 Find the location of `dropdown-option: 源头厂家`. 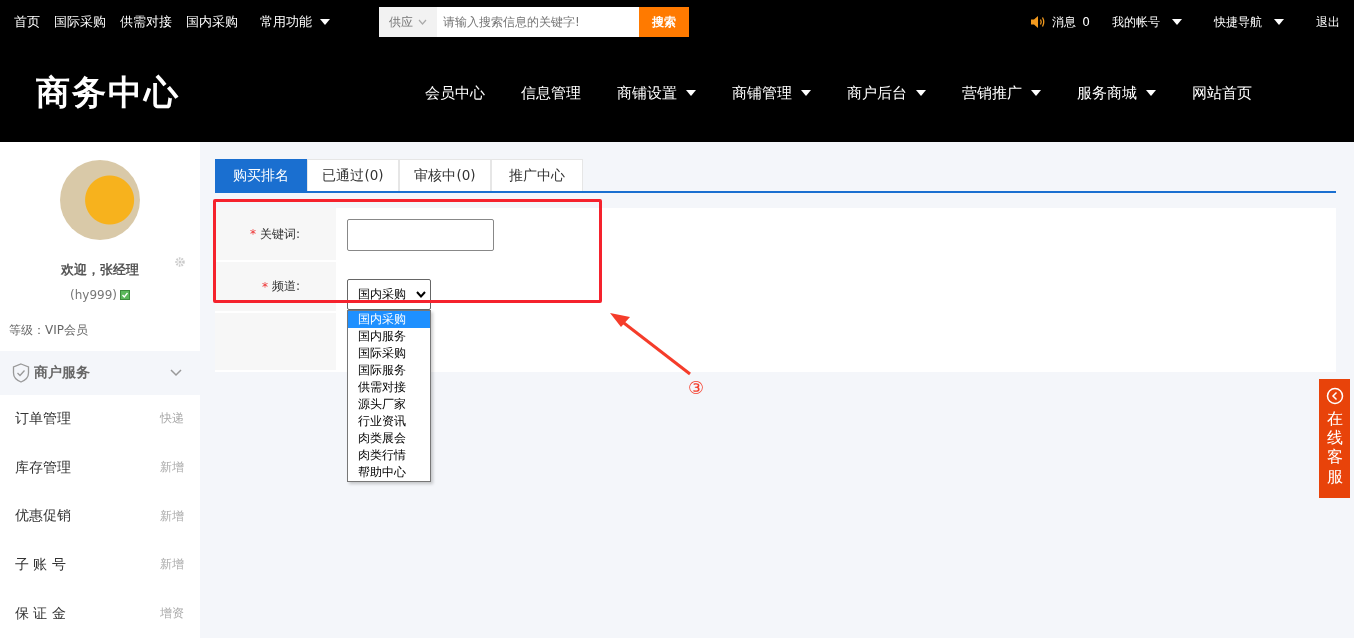

dropdown-option: 源头厂家 is located at coordinates (389, 404).